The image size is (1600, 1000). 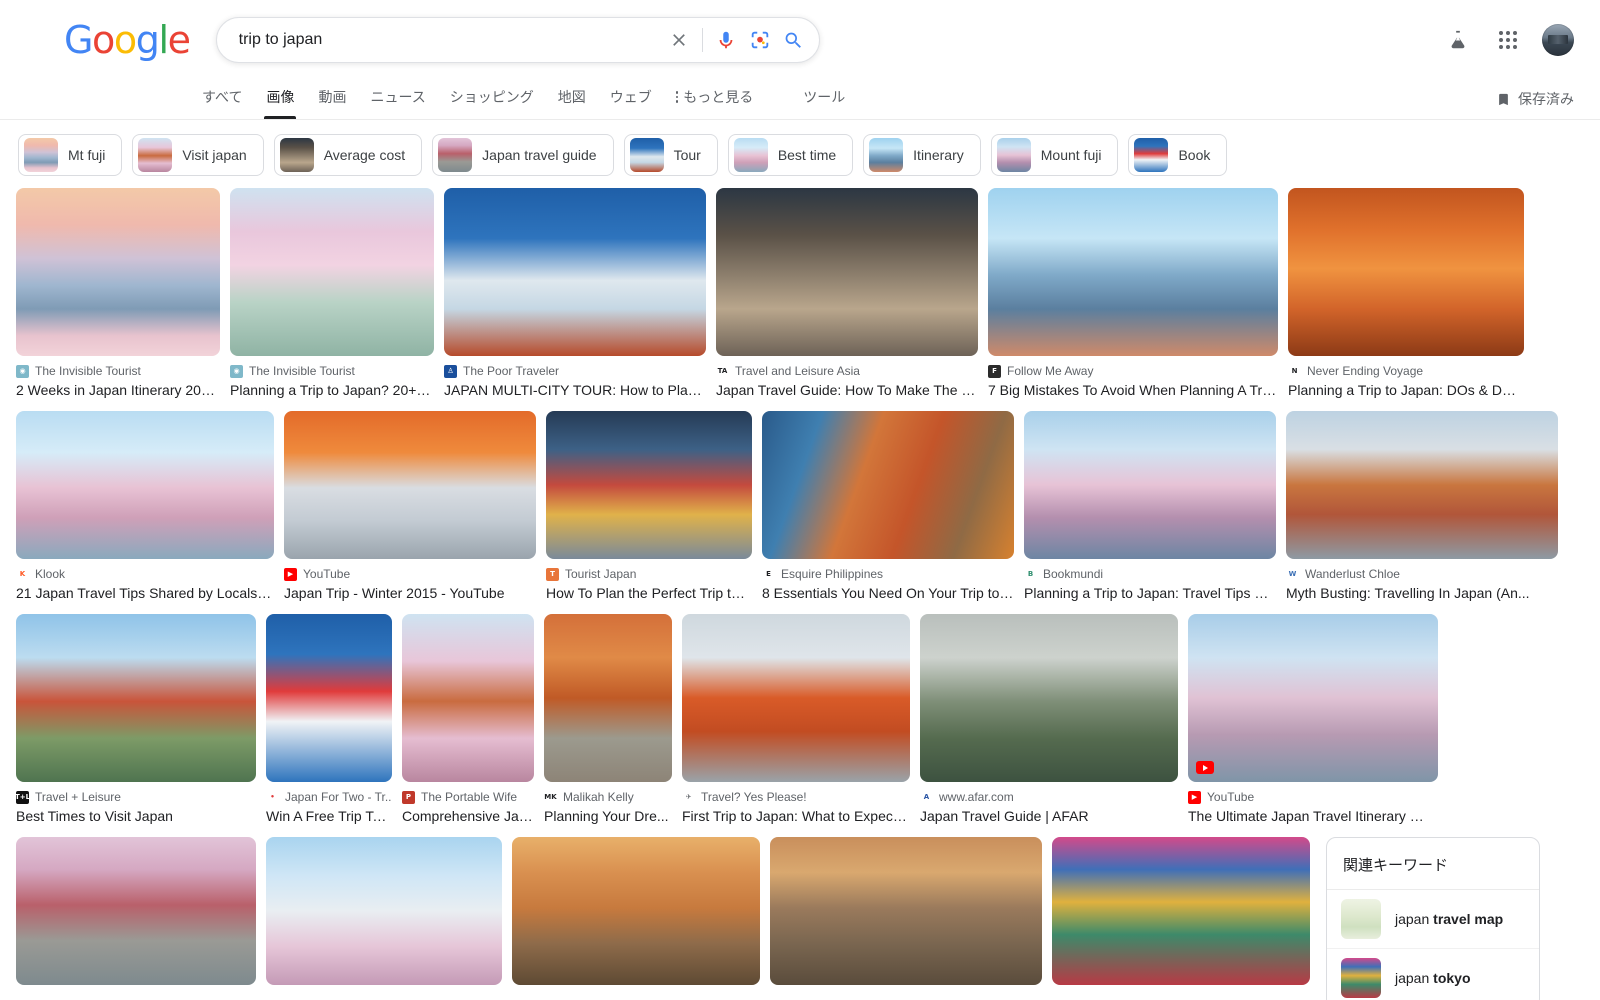 I want to click on search-box, so click(x=517, y=40).